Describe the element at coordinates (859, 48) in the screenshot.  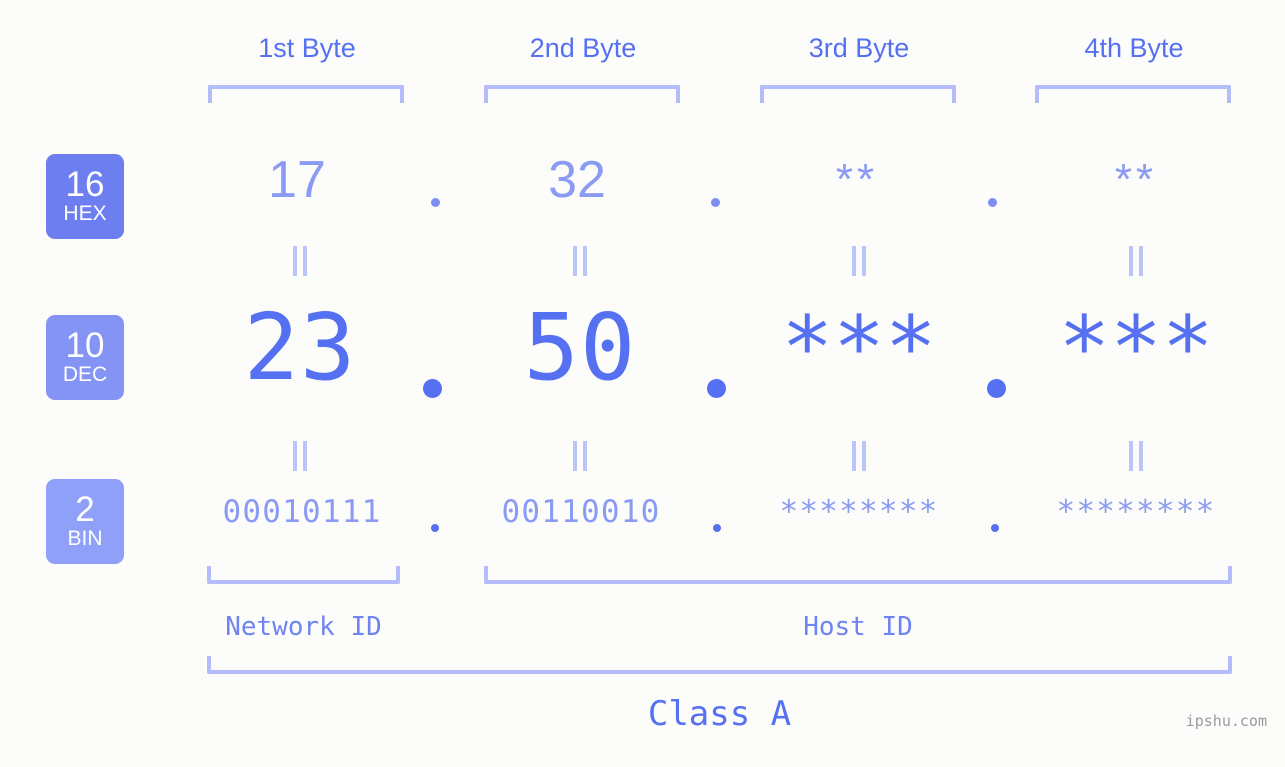
I see `byte-header-3: 3rd Byte` at that location.